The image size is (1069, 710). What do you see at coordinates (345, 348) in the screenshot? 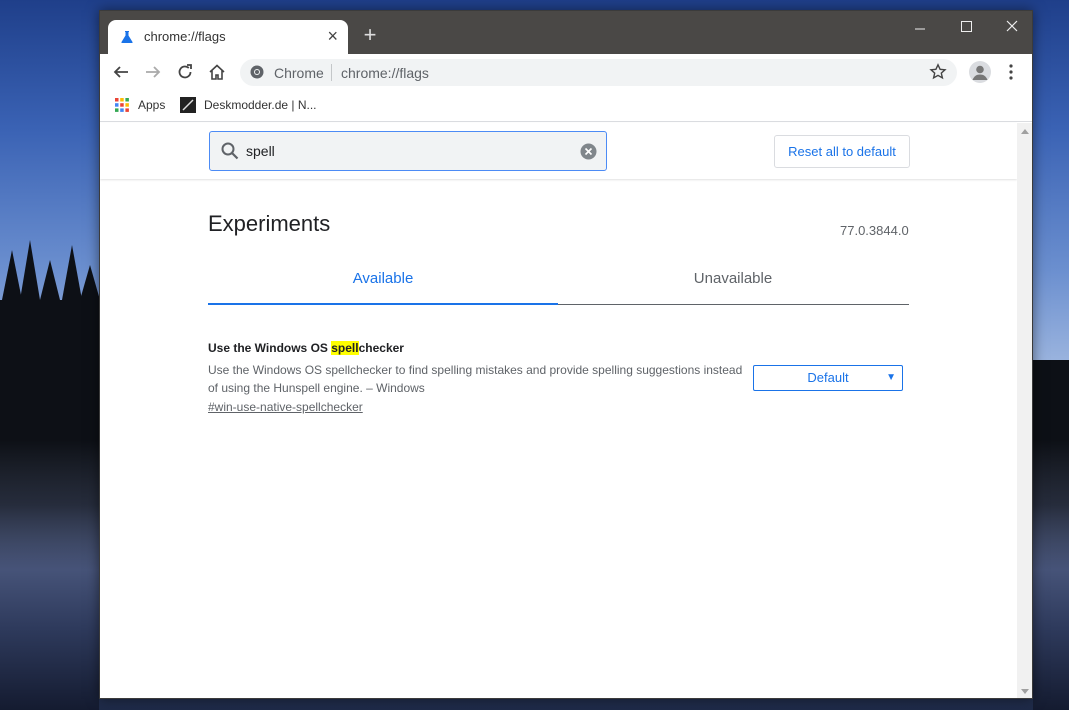
I see `flag-title-match: spell` at bounding box center [345, 348].